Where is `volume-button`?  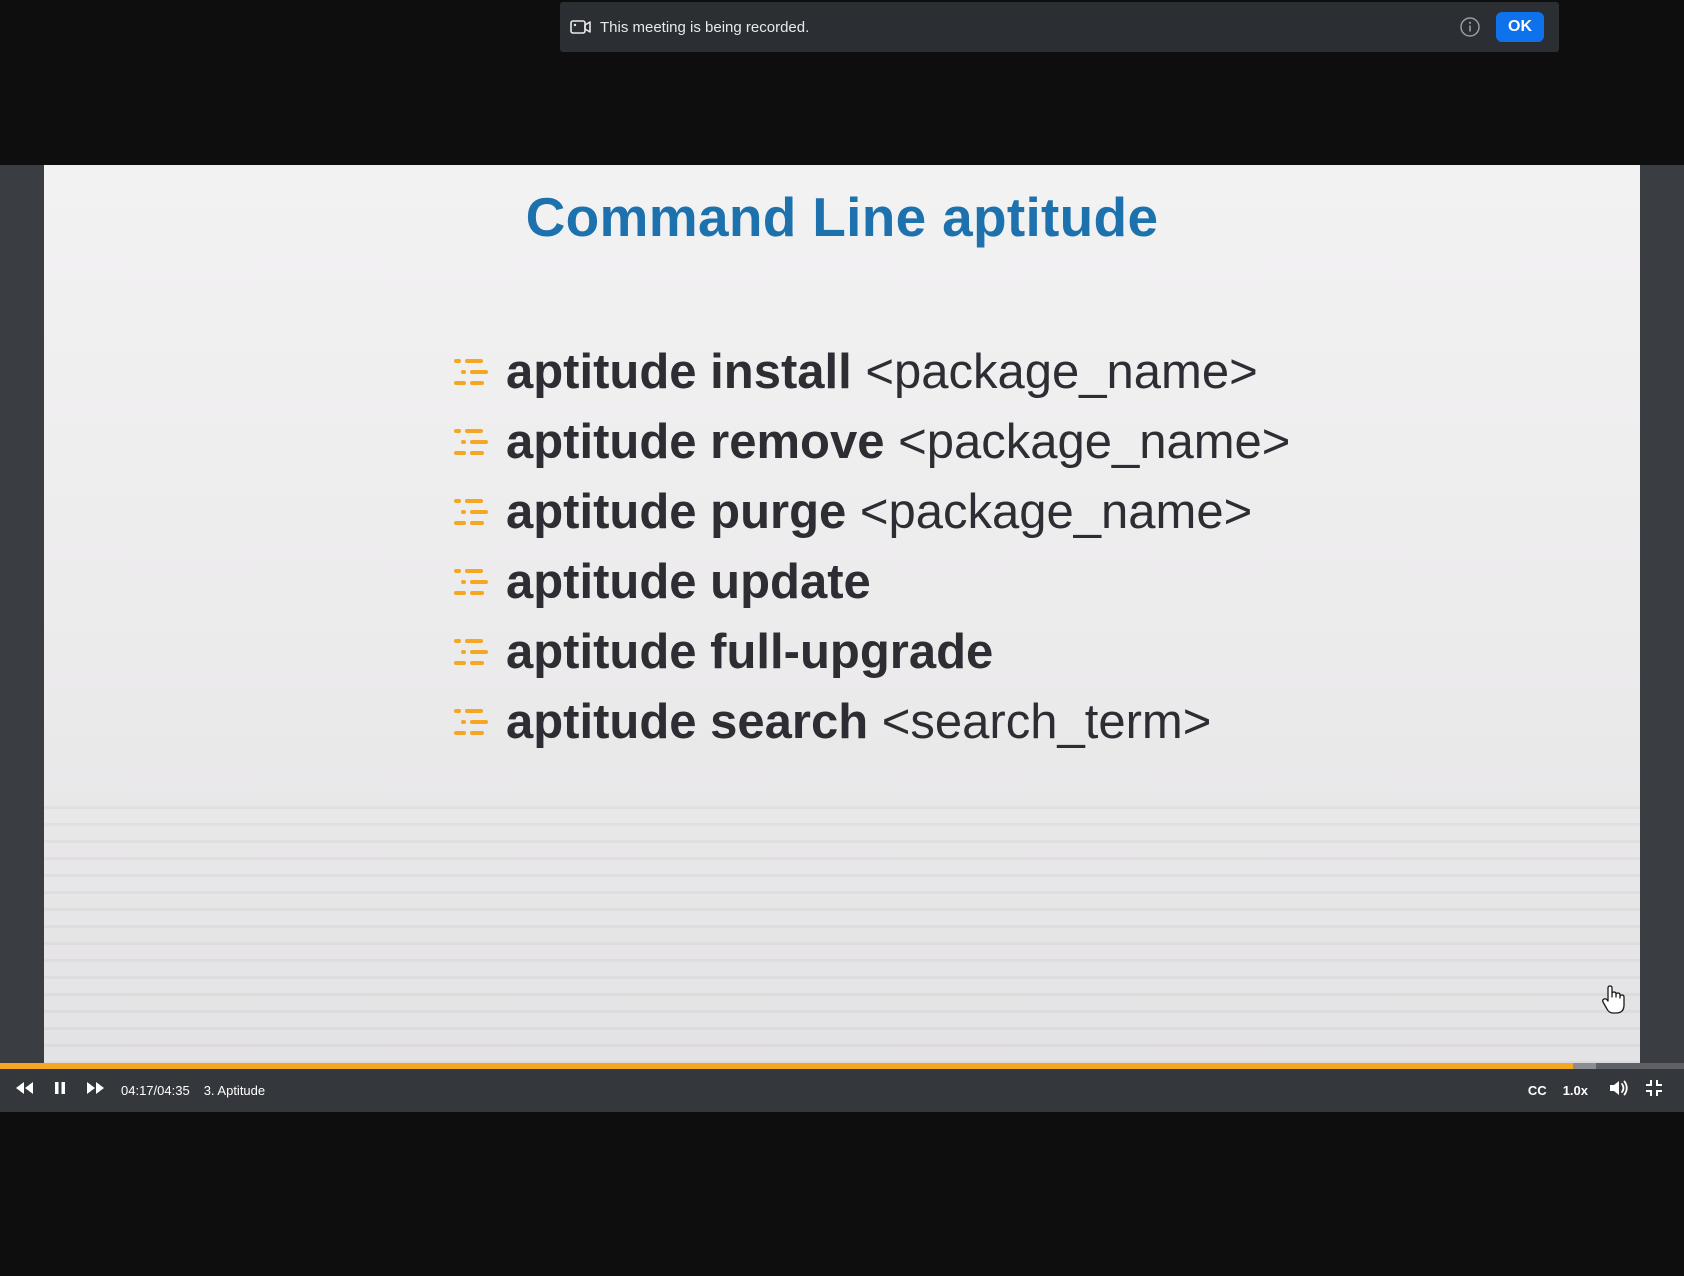
volume-button is located at coordinates (1619, 1091).